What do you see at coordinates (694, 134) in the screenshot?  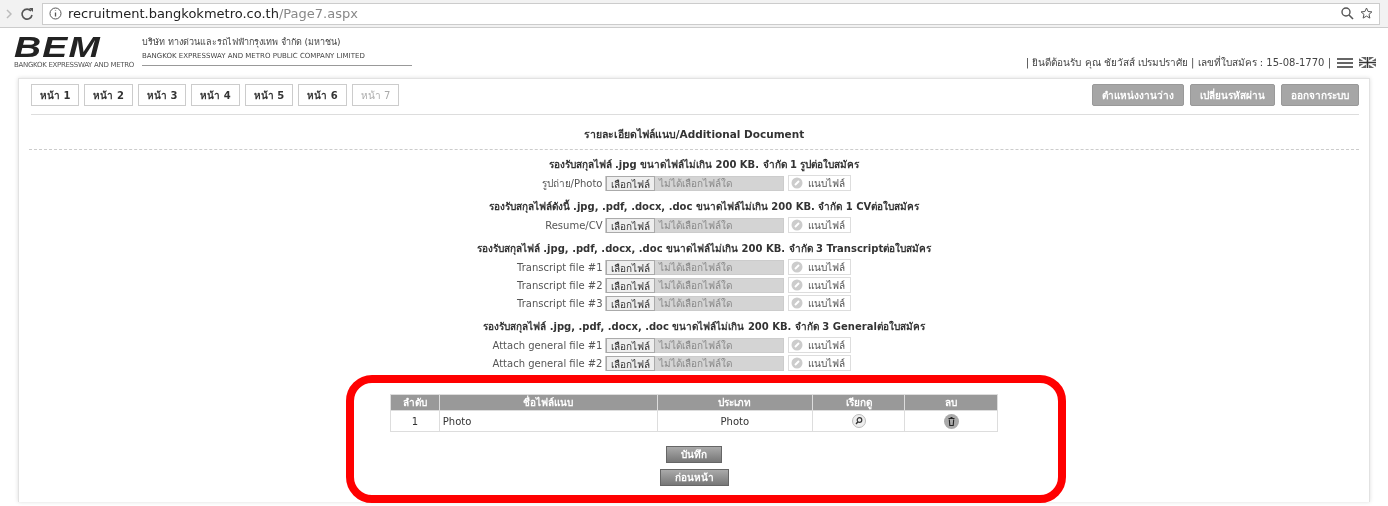 I see `section-title: รายละเอียดไฟล์แนบ/Additional Document` at bounding box center [694, 134].